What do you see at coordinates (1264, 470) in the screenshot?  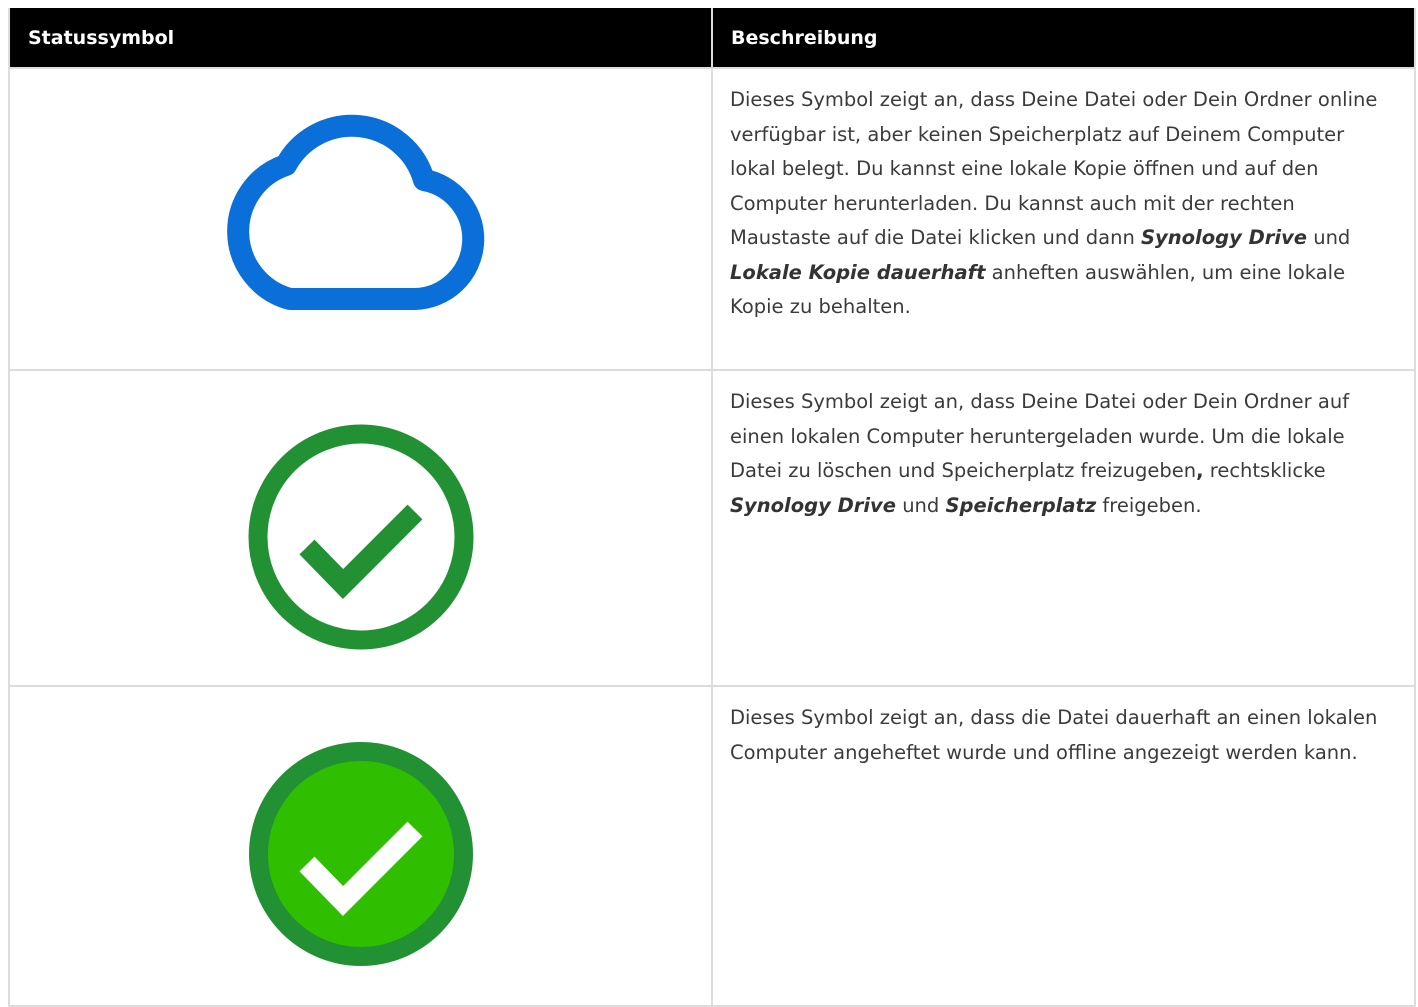 I see `description-text: rechtsklicke` at bounding box center [1264, 470].